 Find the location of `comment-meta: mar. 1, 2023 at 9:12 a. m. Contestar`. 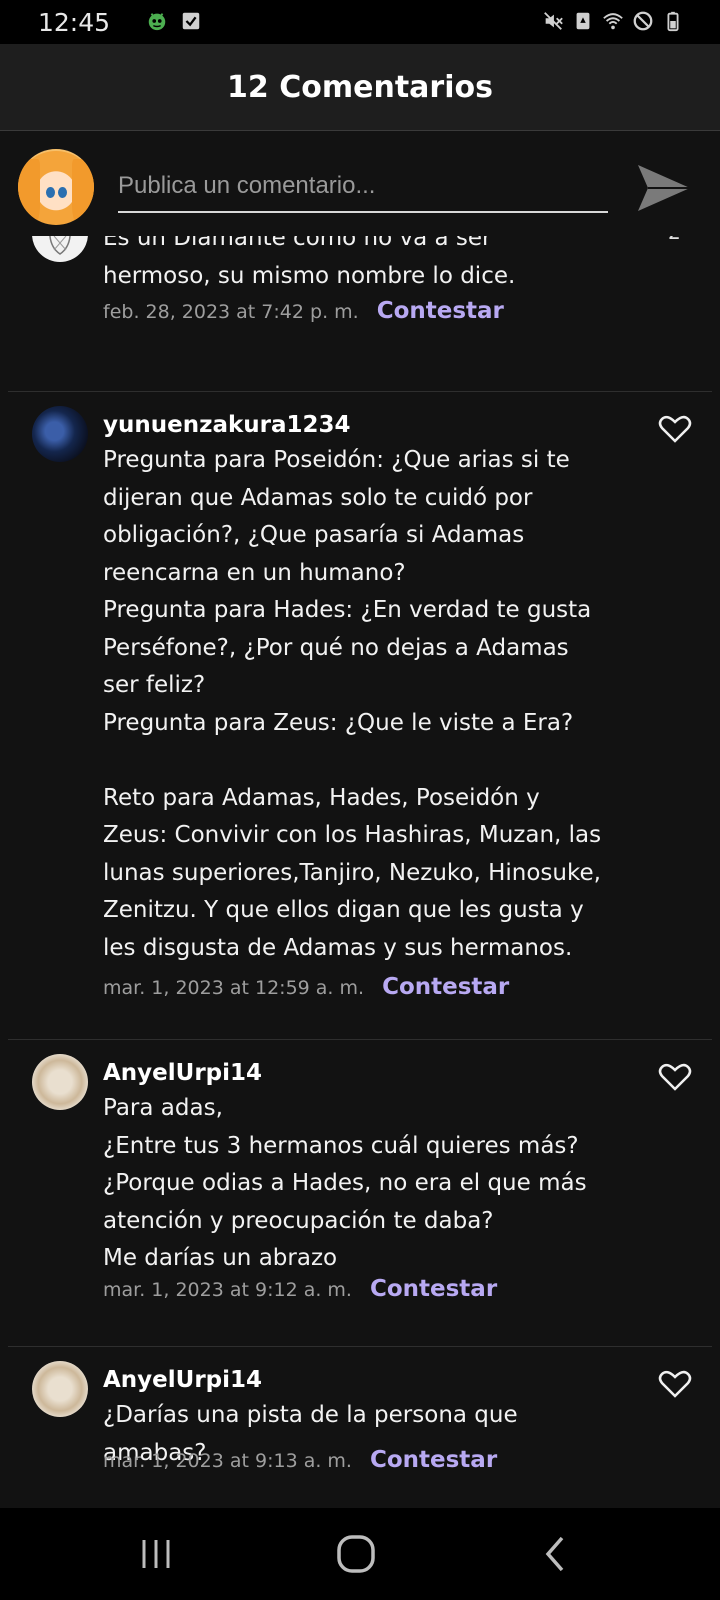

comment-meta: mar. 1, 2023 at 9:12 a. m. Contestar is located at coordinates (300, 1289).